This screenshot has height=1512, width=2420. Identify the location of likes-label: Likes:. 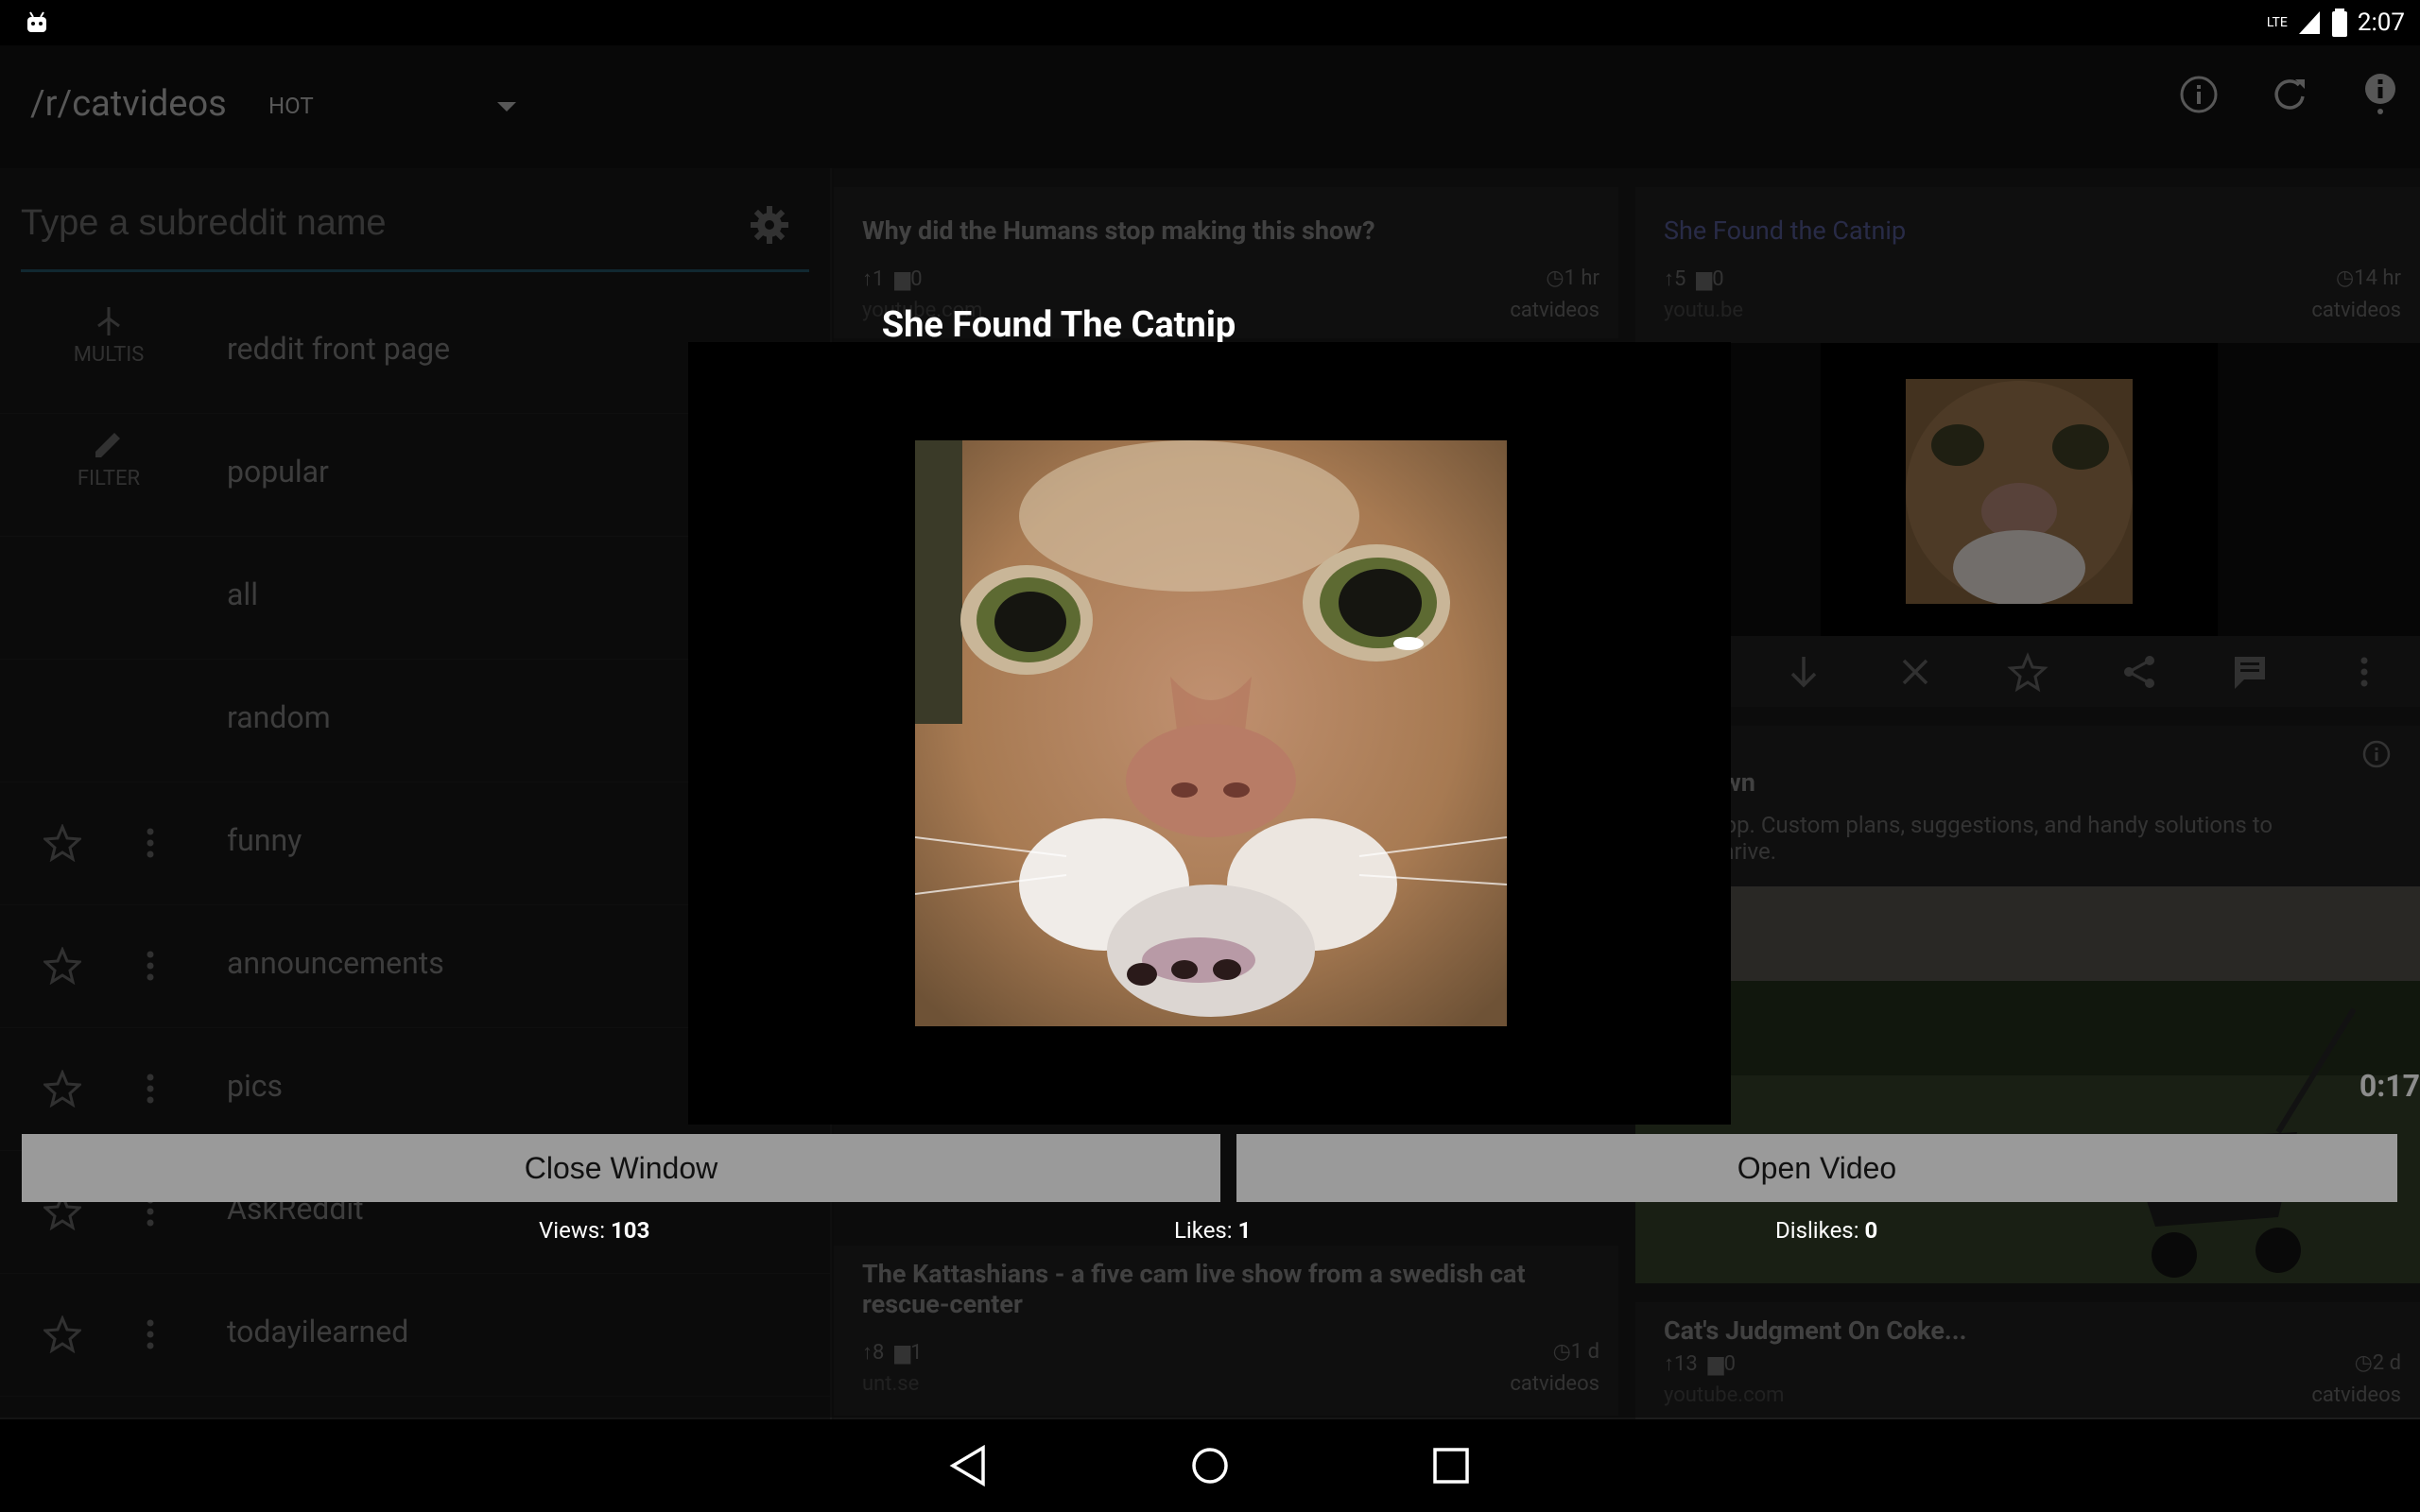
(1203, 1230).